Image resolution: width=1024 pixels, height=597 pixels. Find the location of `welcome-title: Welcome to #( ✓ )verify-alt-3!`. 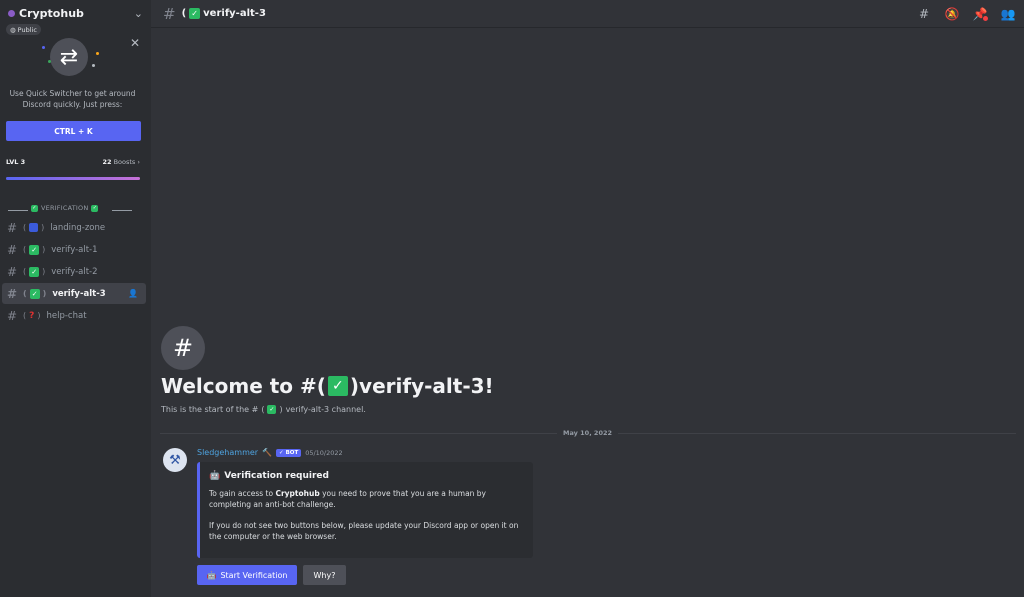

welcome-title: Welcome to #( ✓ )verify-alt-3! is located at coordinates (327, 386).